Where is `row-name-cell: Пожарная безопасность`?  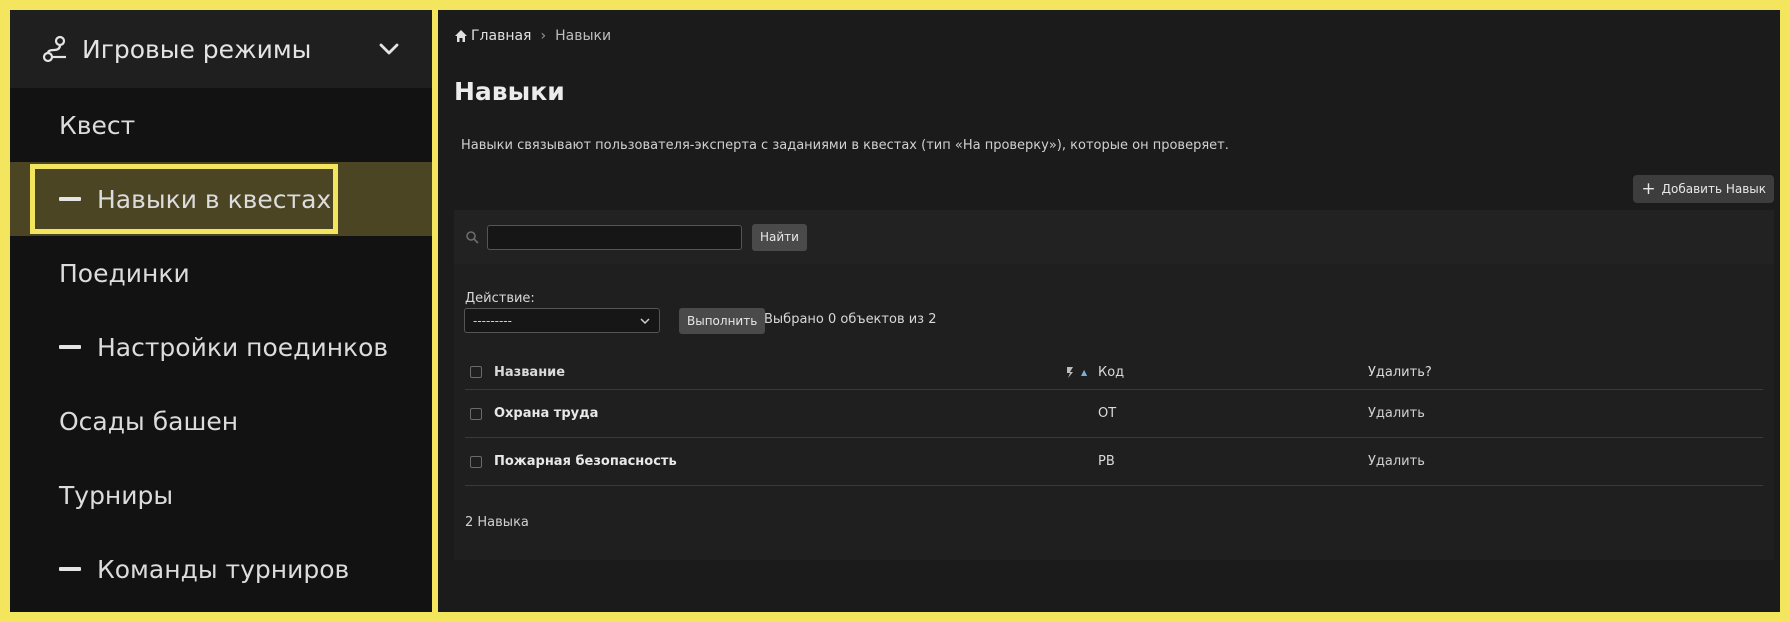 row-name-cell: Пожарная безопасность is located at coordinates (796, 461).